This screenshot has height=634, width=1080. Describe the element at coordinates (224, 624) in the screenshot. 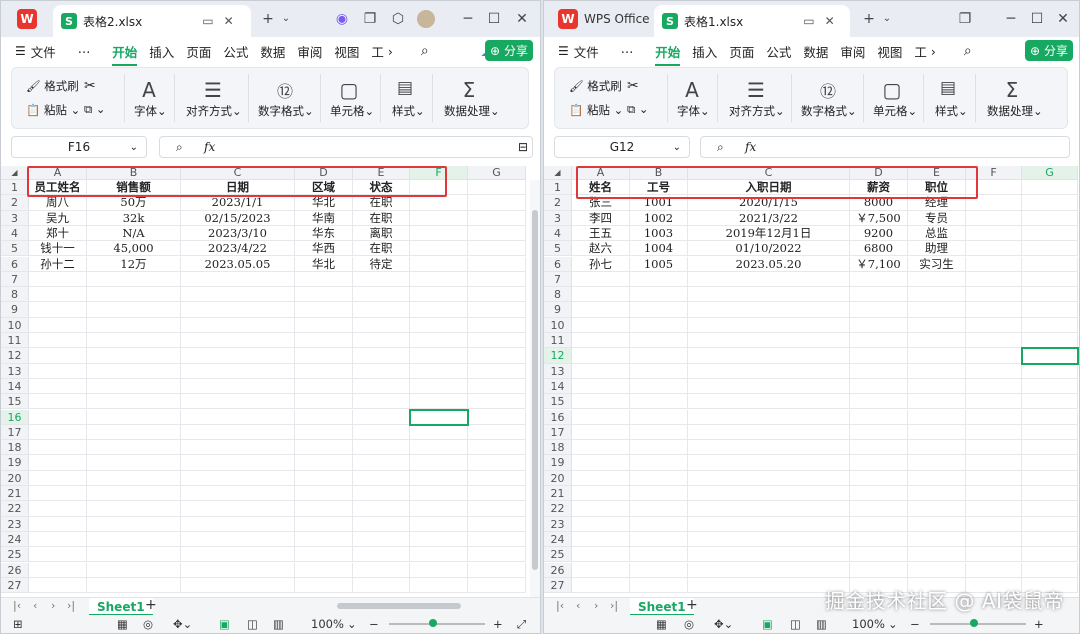

I see `normal-view-icon: ▣` at that location.